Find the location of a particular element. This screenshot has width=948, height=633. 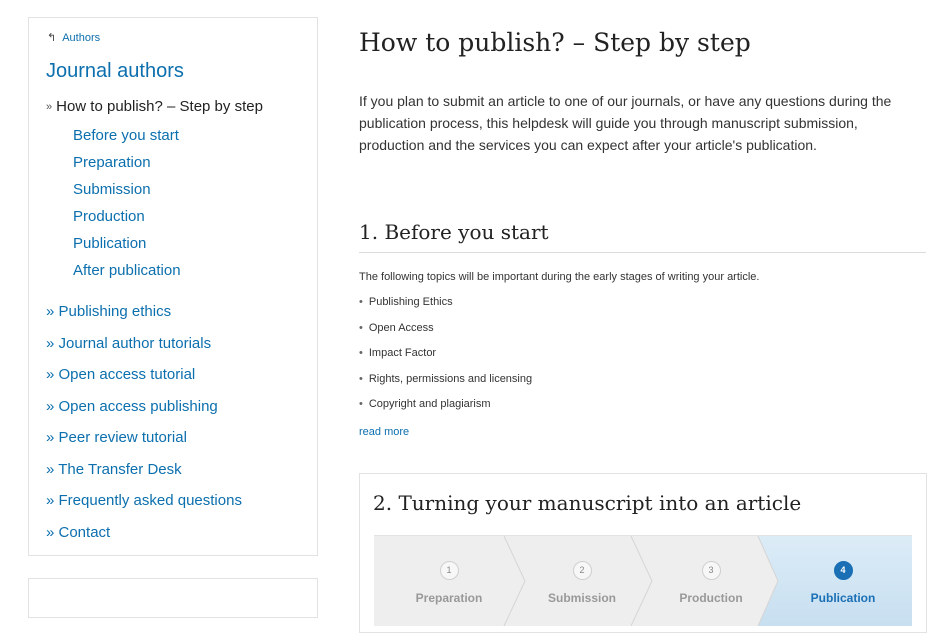

step-number-badge: 1 is located at coordinates (449, 570).